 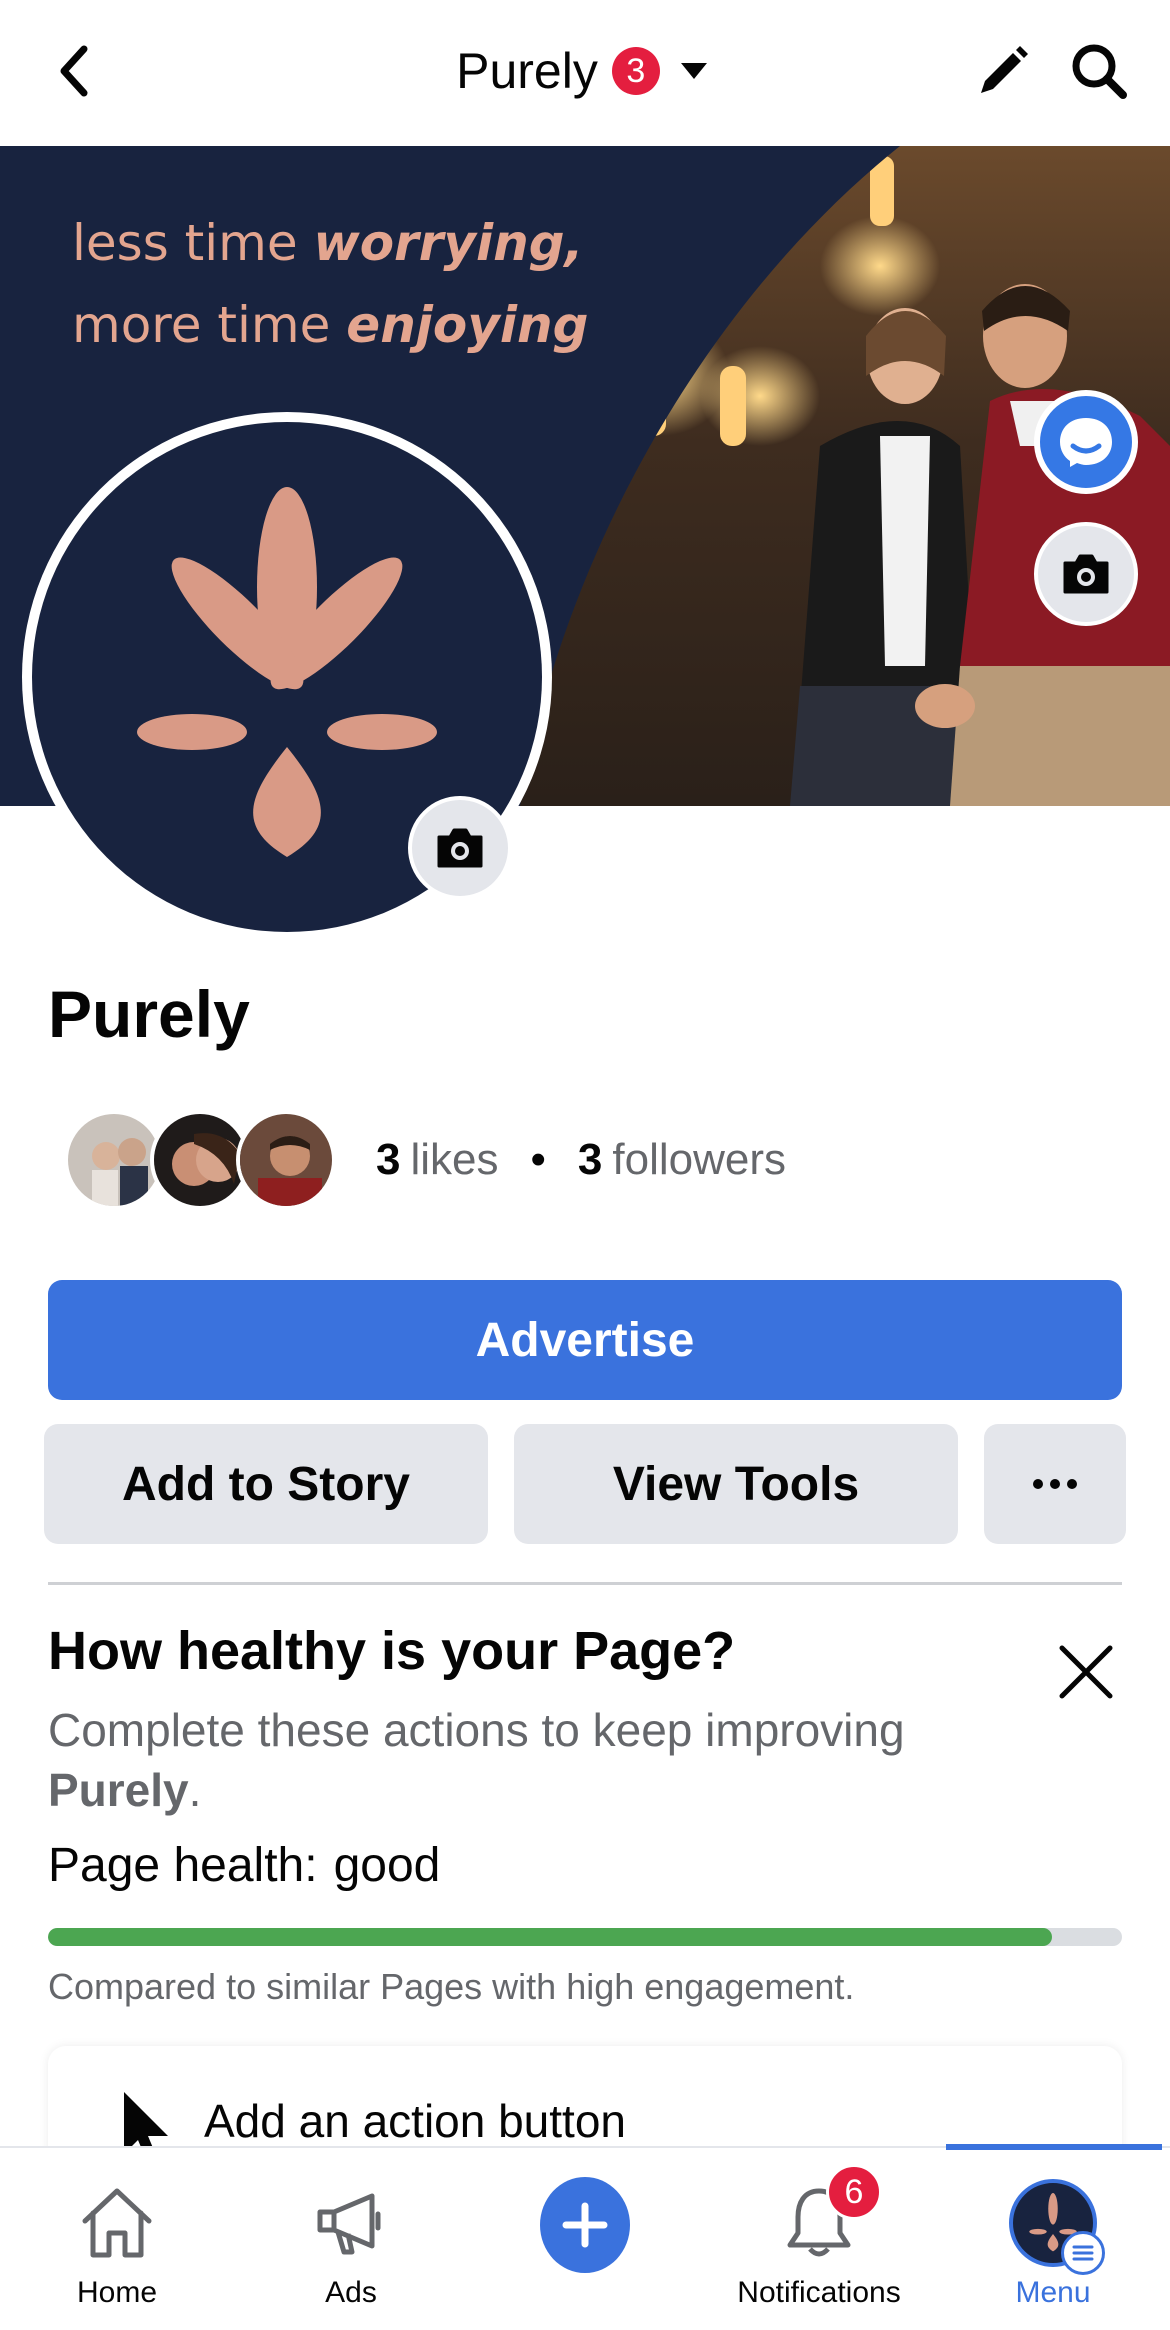 I want to click on bottom-navigation: Home Ads 6 Notifications Menu, so click(x=585, y=2237).